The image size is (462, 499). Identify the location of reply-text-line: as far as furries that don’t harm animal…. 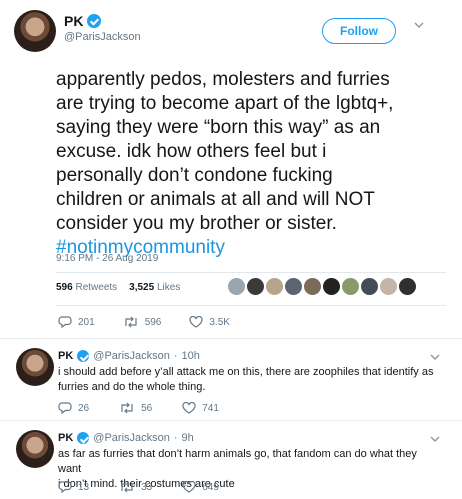
(237, 461).